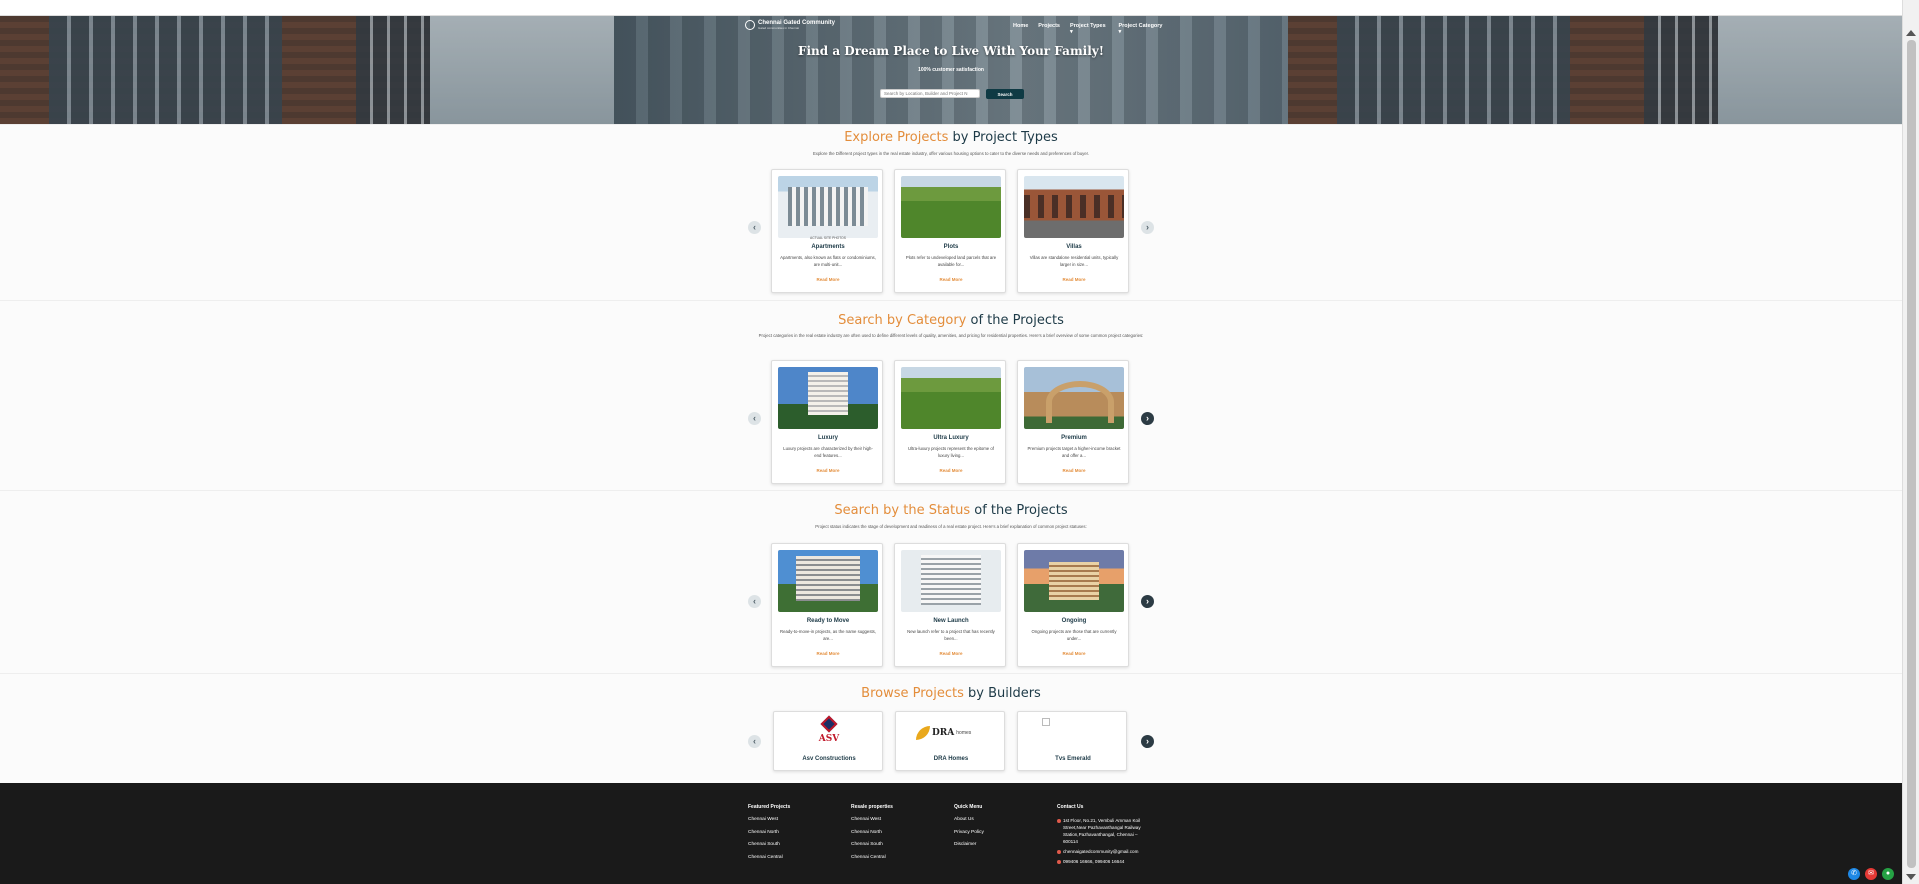  What do you see at coordinates (828, 247) in the screenshot?
I see `card-title: Apartments` at bounding box center [828, 247].